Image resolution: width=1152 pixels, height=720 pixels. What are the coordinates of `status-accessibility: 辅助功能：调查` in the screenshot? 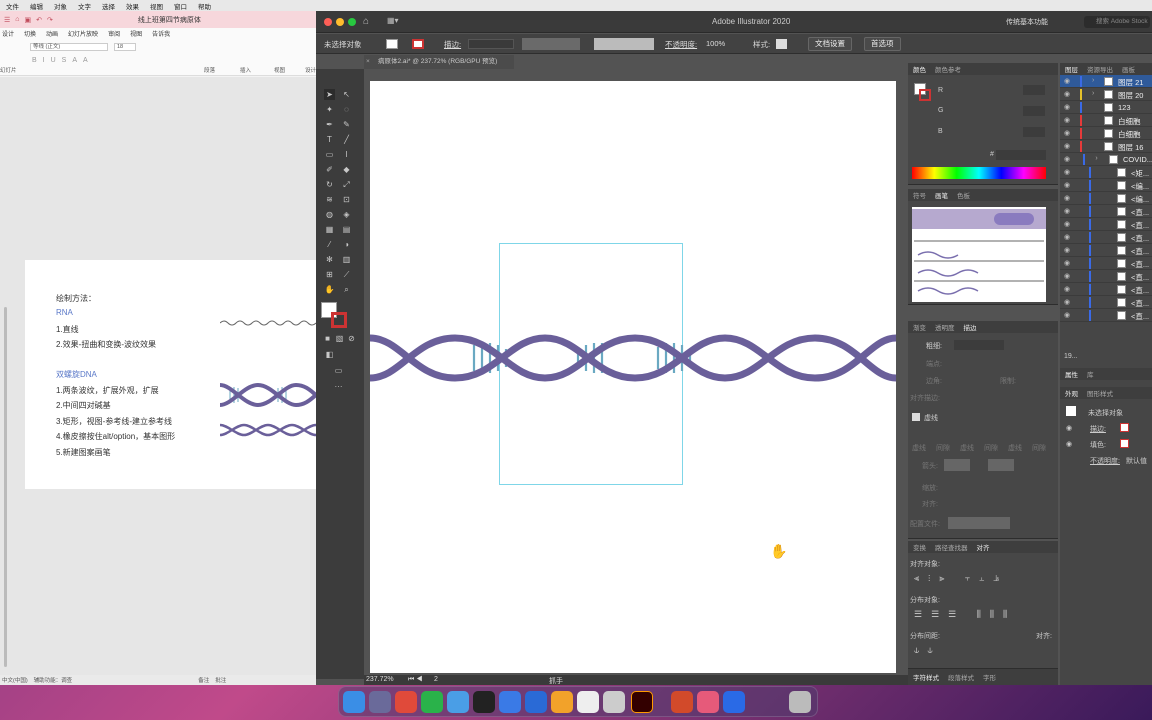 It's located at (53, 680).